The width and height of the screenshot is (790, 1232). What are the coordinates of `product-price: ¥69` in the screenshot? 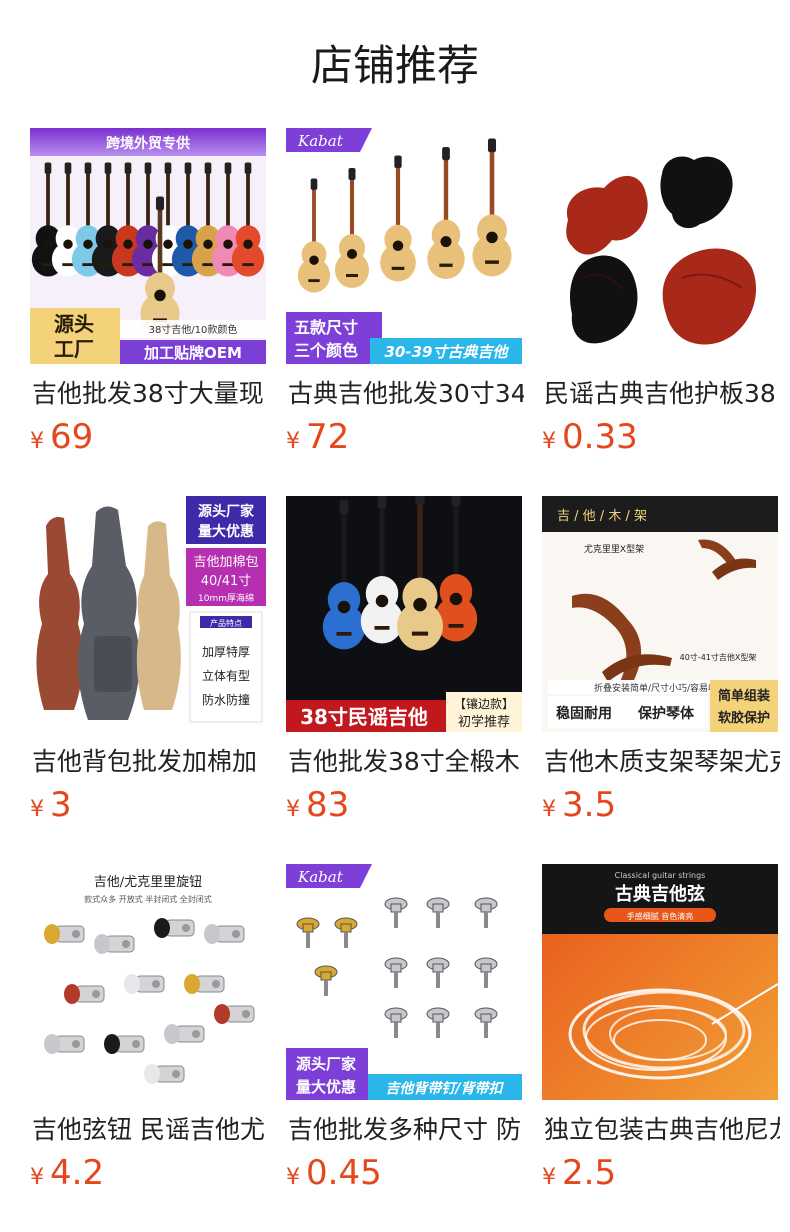 It's located at (61, 437).